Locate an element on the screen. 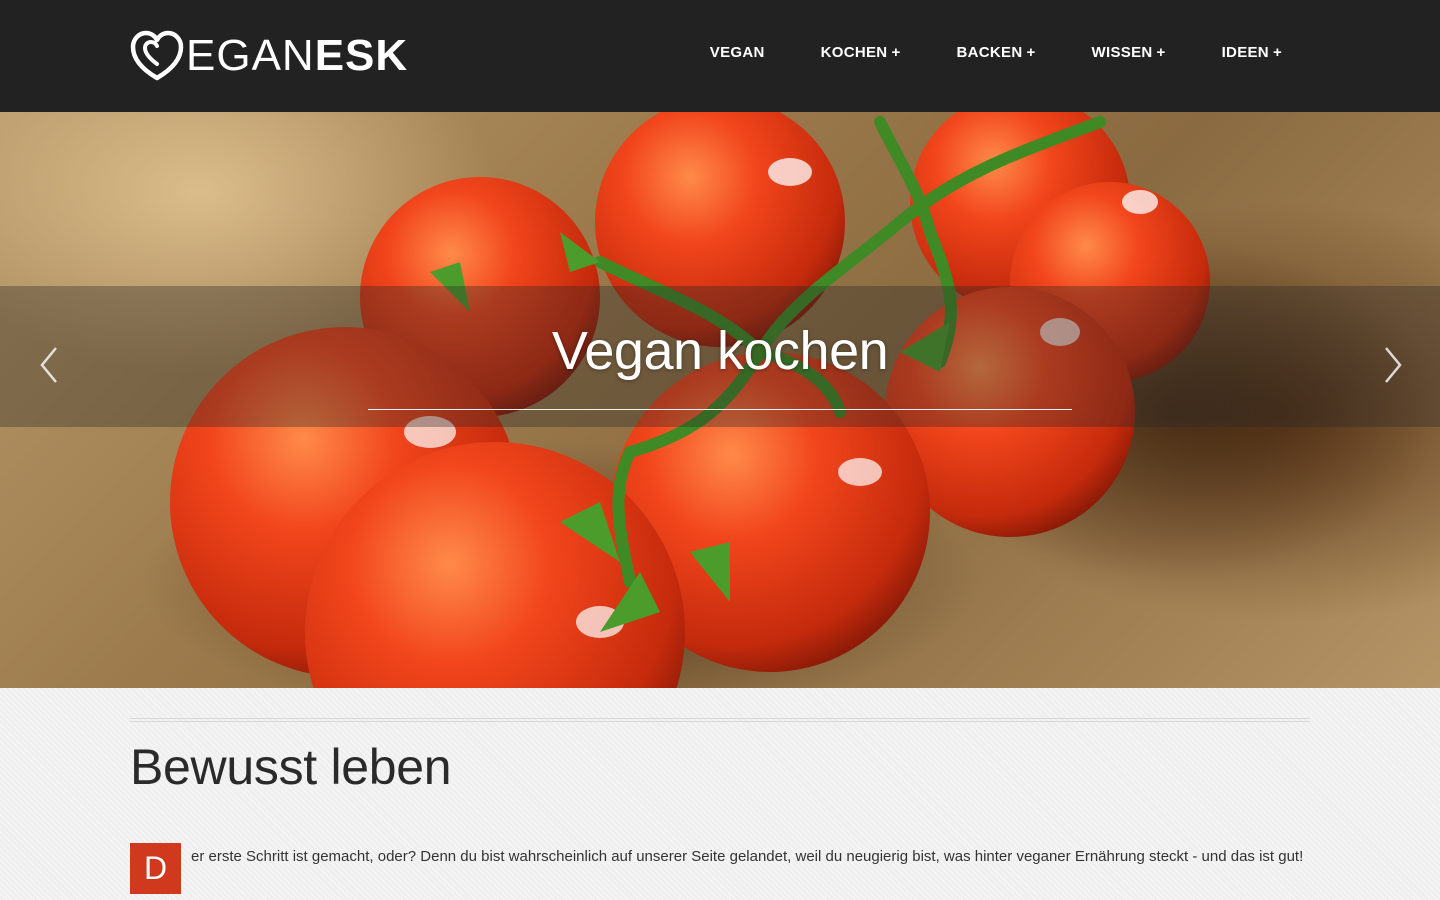 This screenshot has width=1440, height=900. chevron-left-icon is located at coordinates (48, 365).